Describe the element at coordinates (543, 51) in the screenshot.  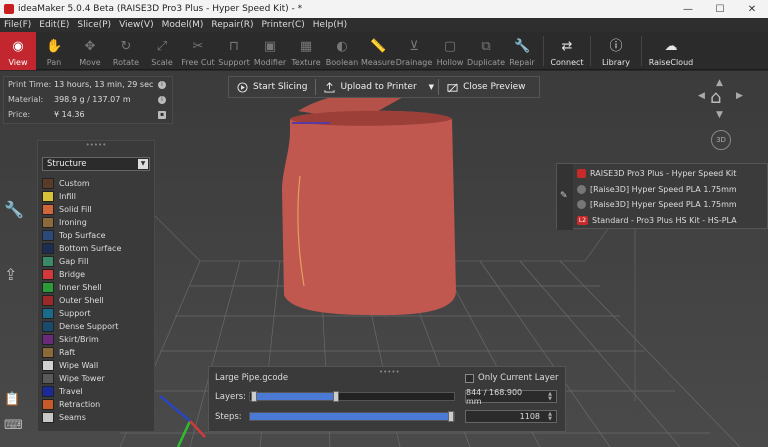
I see `toolbar-divider` at that location.